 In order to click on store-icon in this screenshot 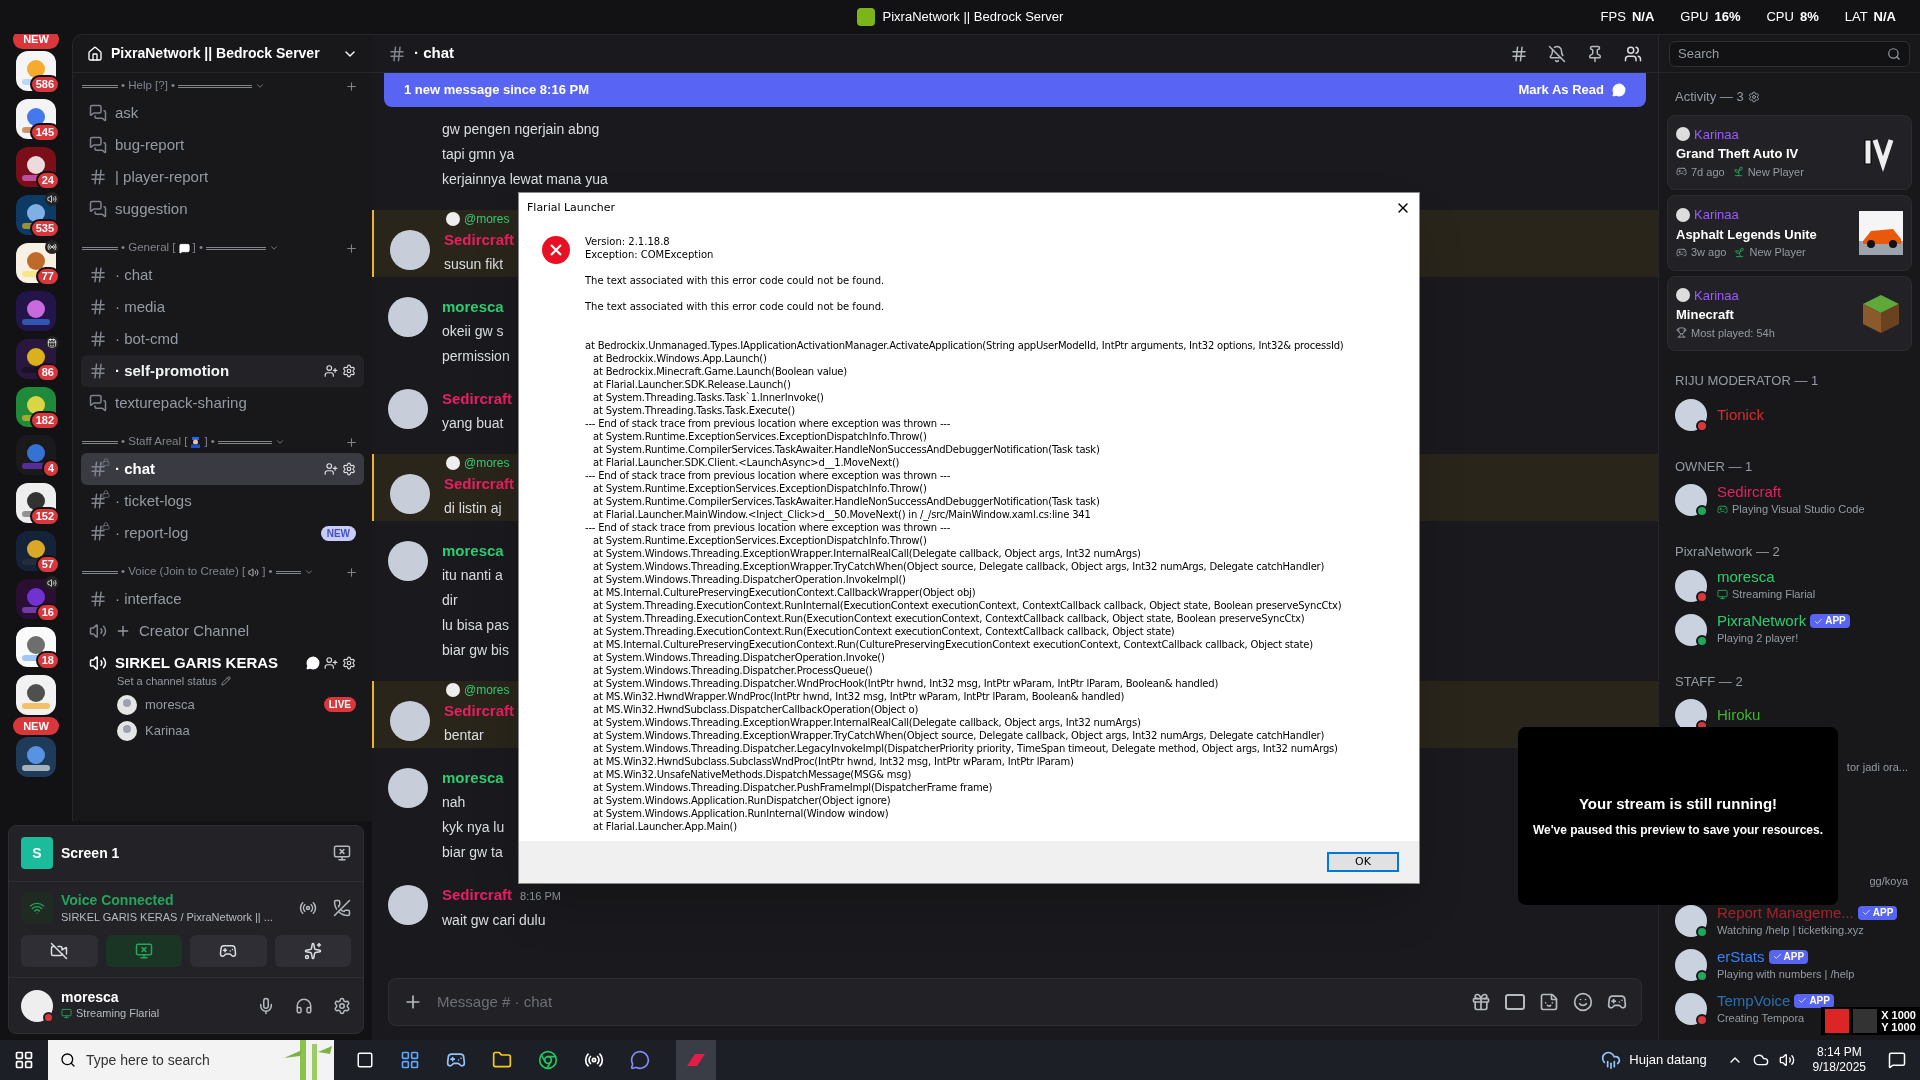, I will do `click(410, 1060)`.